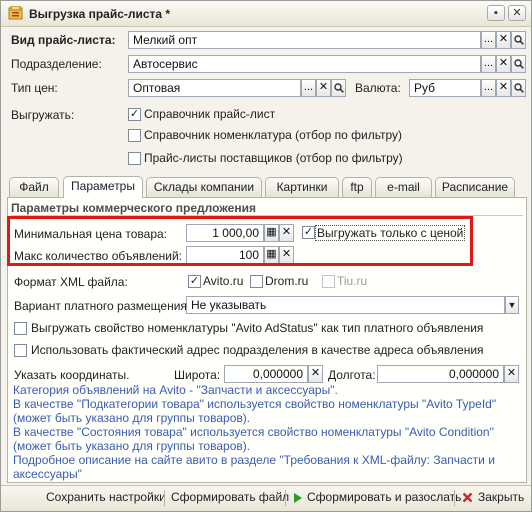 Image resolution: width=532 pixels, height=512 pixels. I want to click on chk-adstatus-box, so click(20, 328).